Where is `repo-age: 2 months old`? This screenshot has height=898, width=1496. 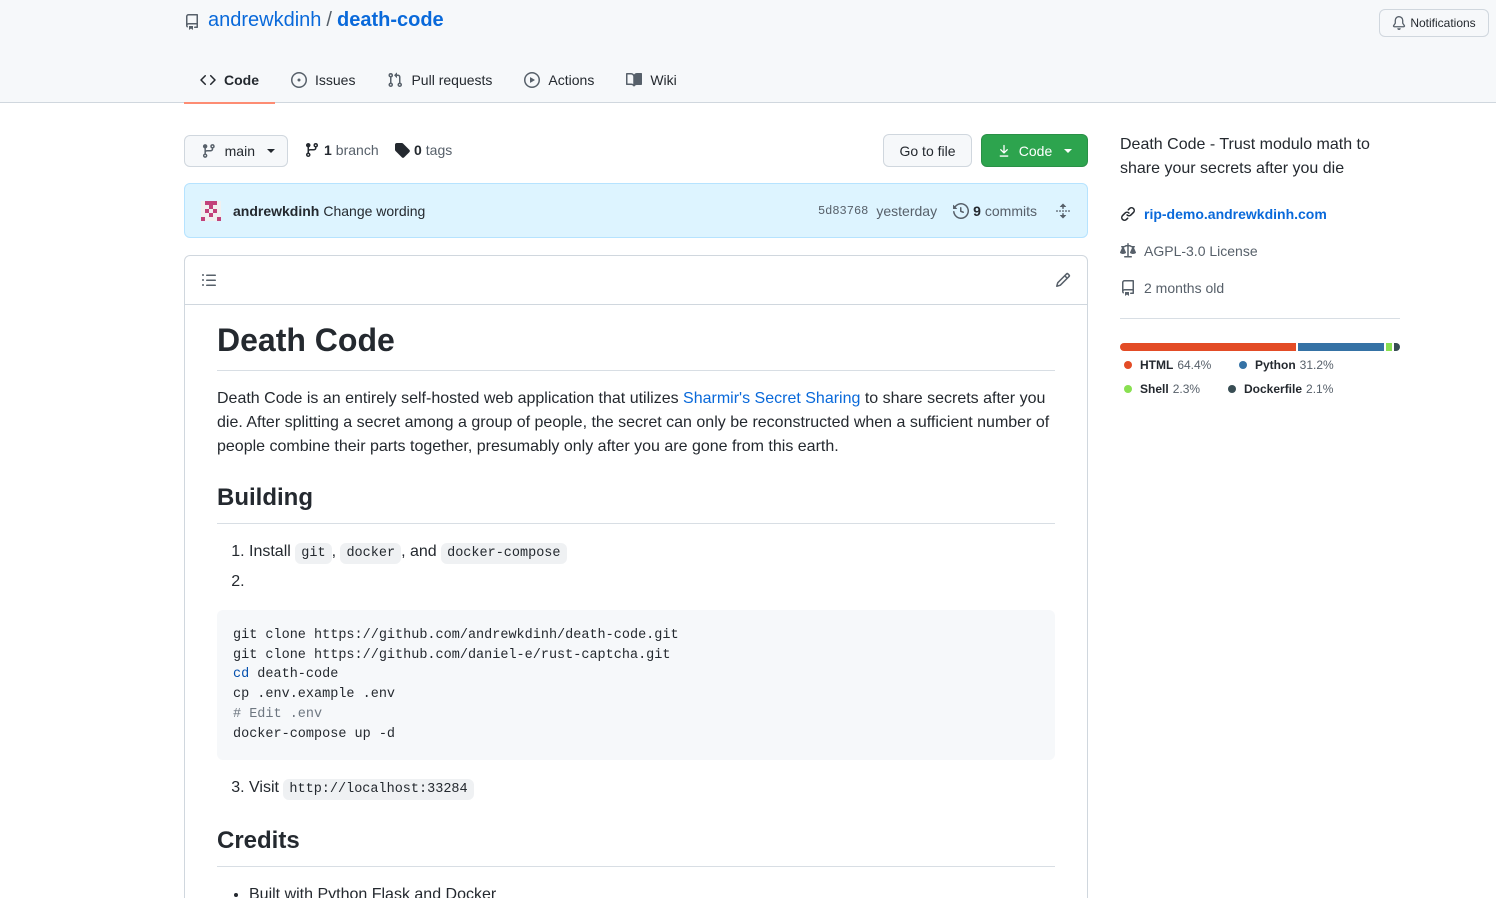 repo-age: 2 months old is located at coordinates (1184, 287).